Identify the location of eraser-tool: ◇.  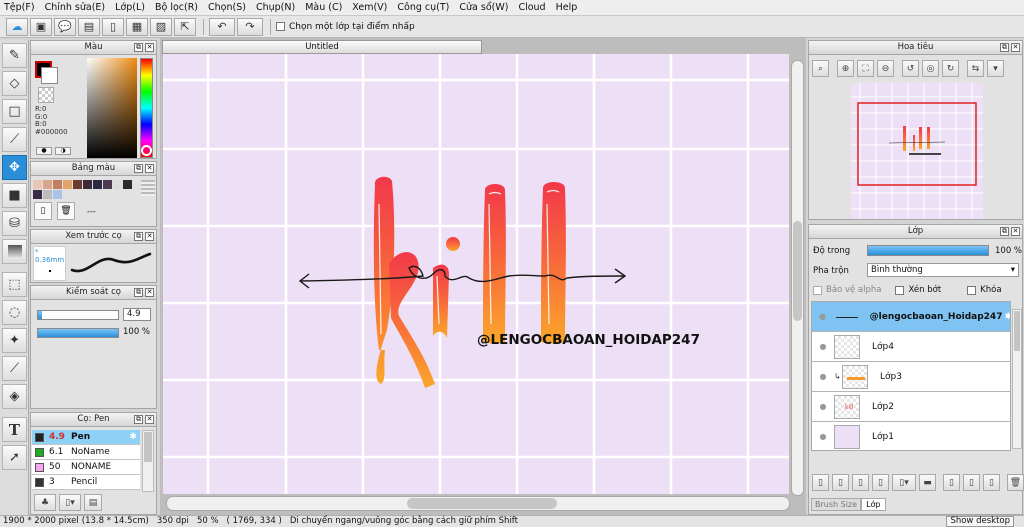
(14, 83).